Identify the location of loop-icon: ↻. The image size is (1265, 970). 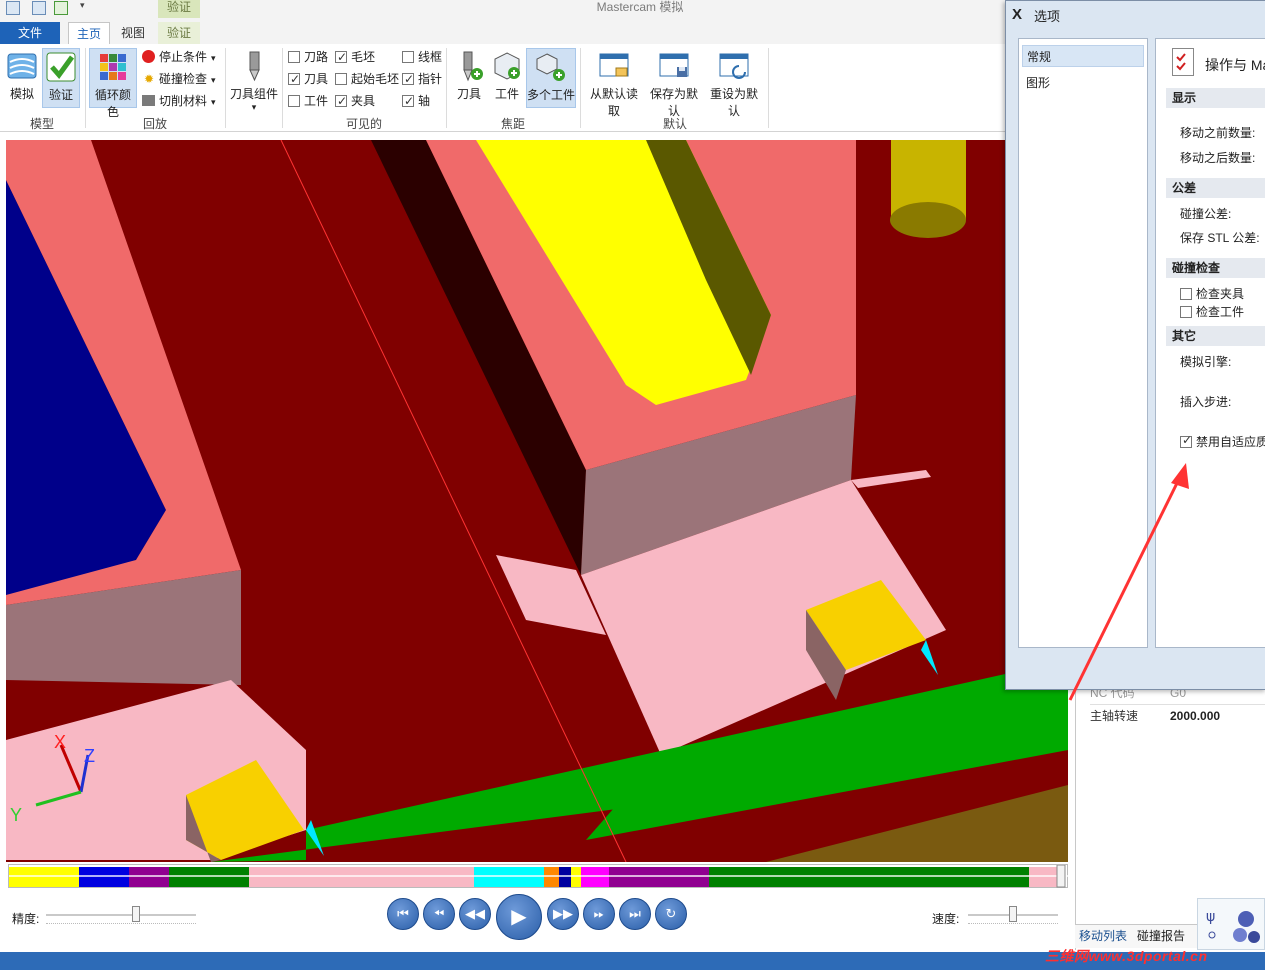
(671, 913).